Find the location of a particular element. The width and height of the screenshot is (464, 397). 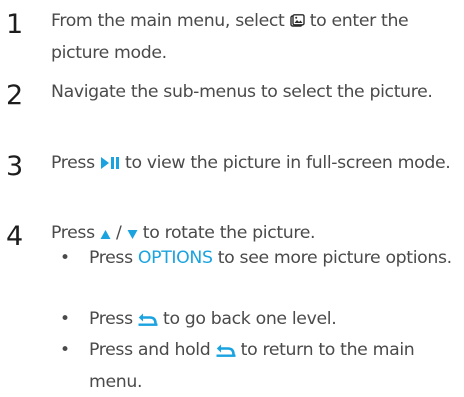

bullet-text-after: to see more picture options. is located at coordinates (332, 258).